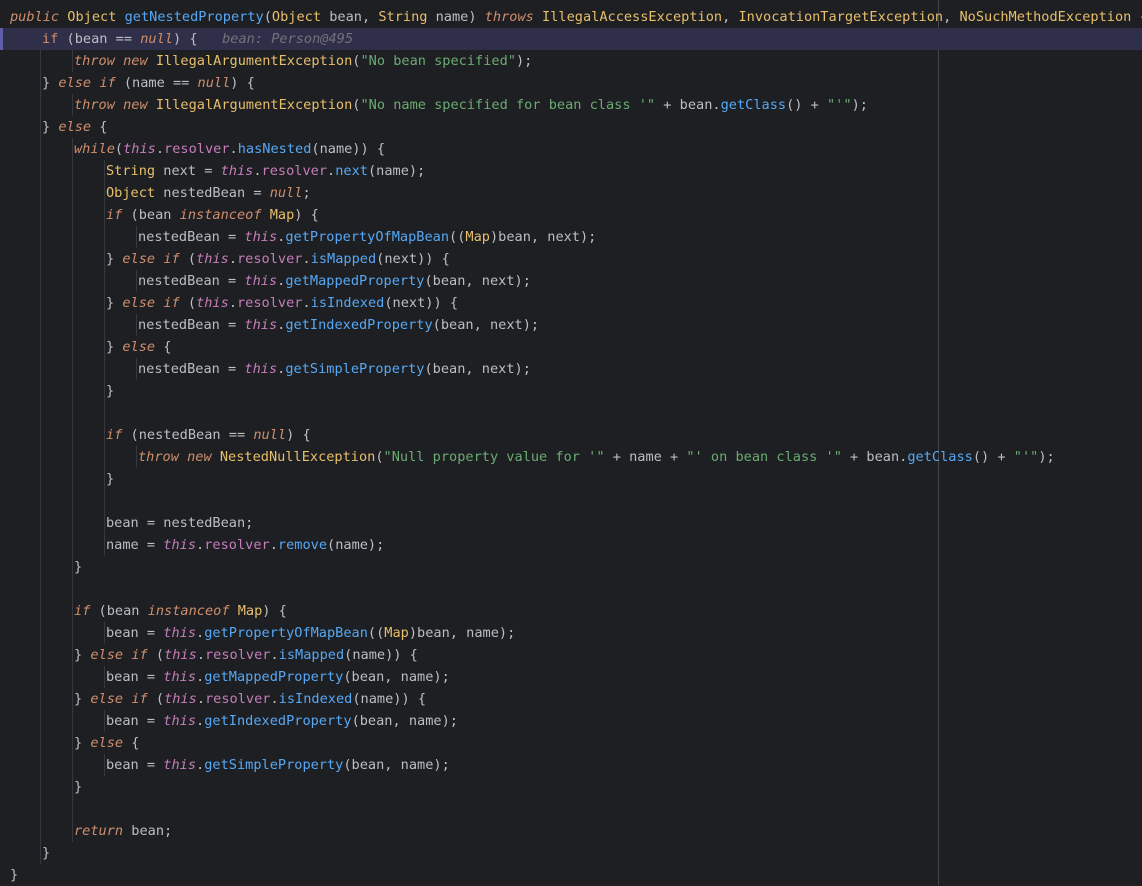 Image resolution: width=1142 pixels, height=886 pixels. I want to click on code-token: public, so click(35, 17).